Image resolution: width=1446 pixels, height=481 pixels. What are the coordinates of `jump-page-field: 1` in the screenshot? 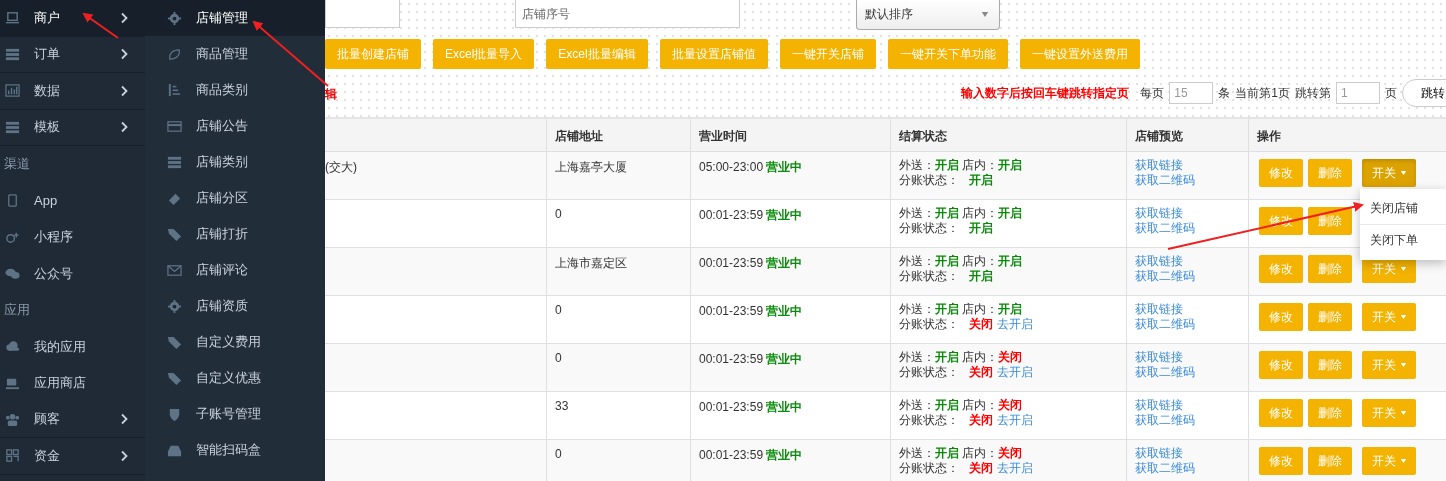 It's located at (1358, 93).